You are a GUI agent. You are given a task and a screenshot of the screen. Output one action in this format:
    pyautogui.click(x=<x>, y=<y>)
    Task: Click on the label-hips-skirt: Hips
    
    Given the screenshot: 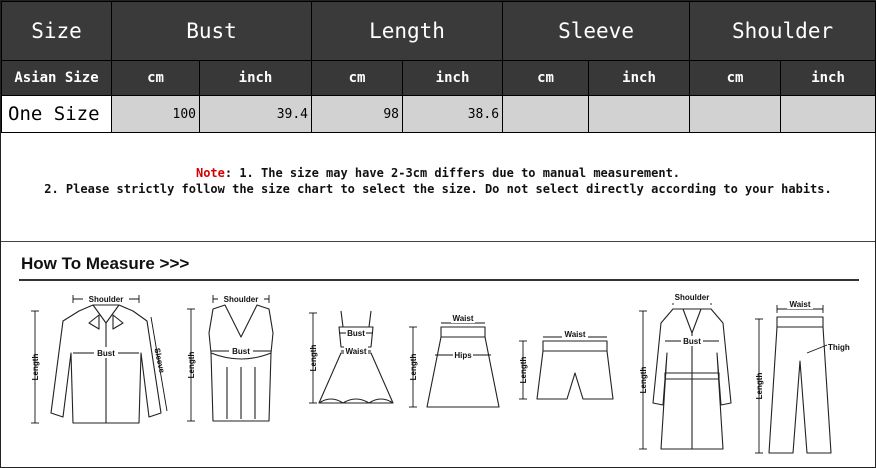 What is the action you would take?
    pyautogui.click(x=463, y=355)
    